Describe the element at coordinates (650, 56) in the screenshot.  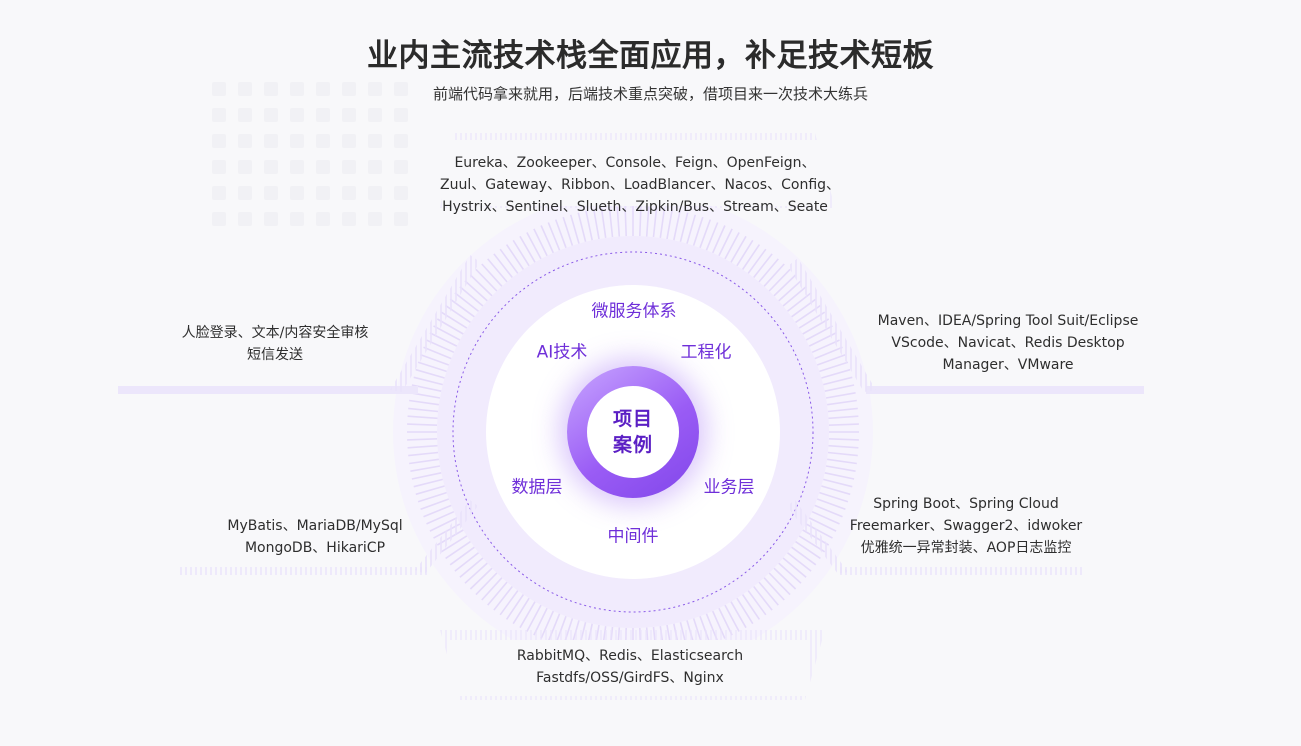
I see `page-title: 业内主流技术栈全面应用，补足技术短板` at that location.